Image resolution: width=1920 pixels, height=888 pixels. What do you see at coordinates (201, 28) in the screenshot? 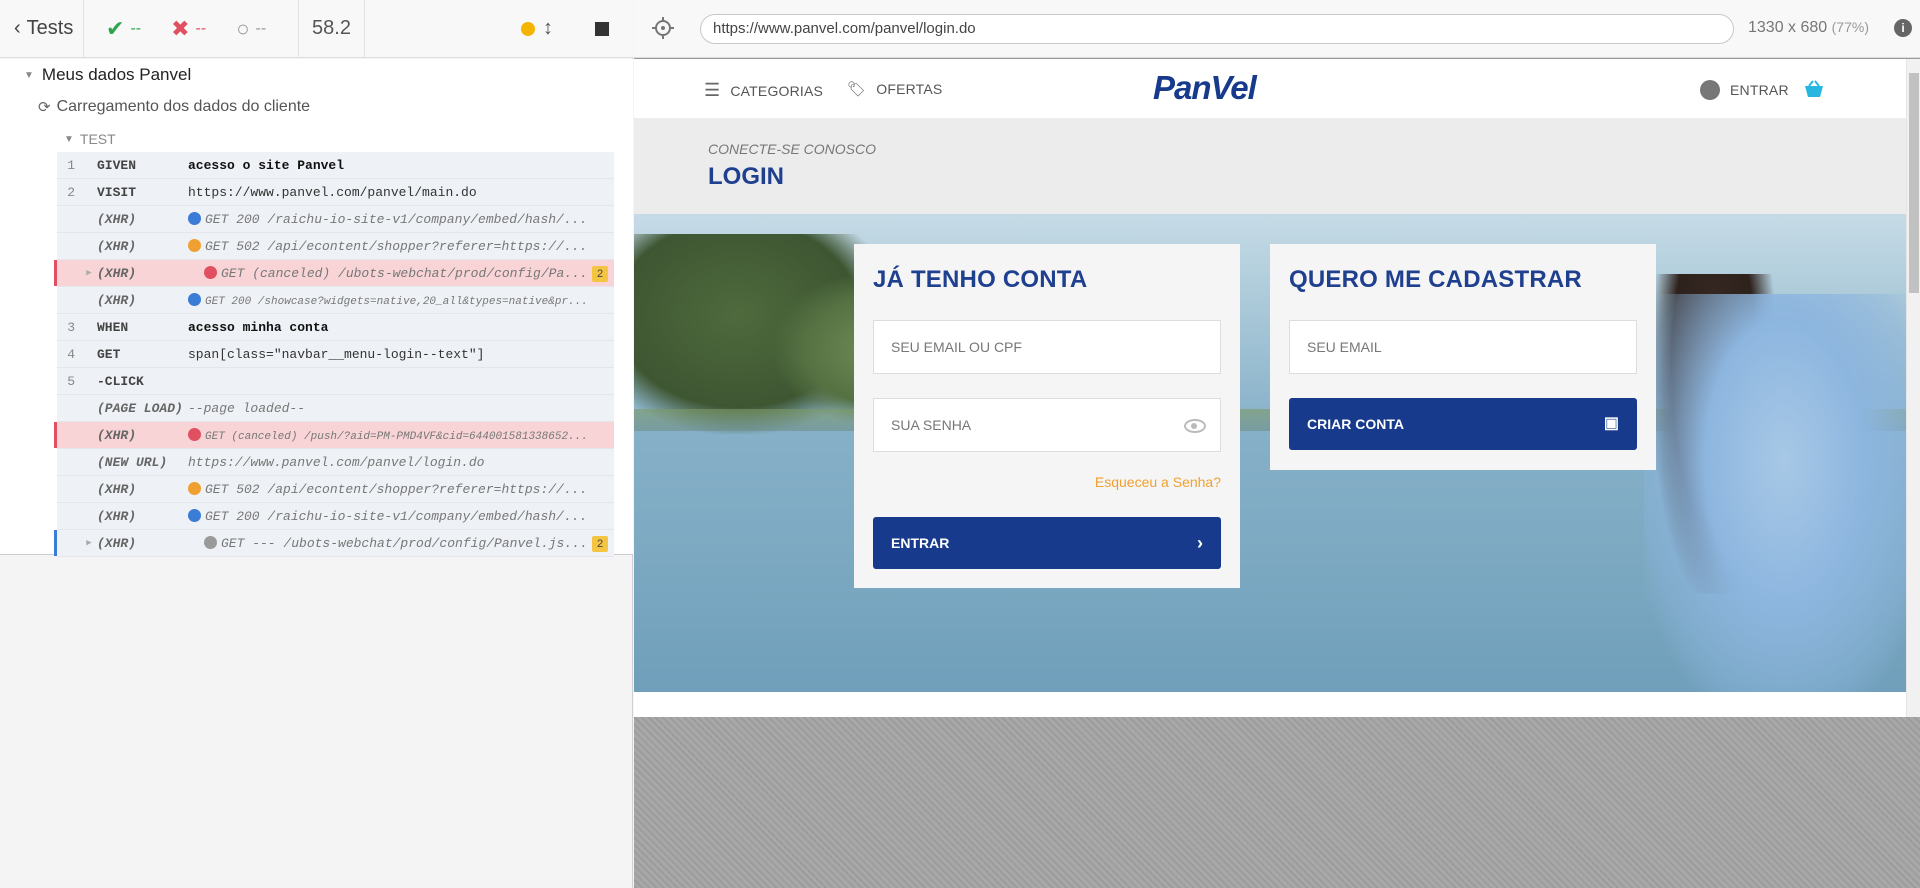
I see `failed-count: --` at bounding box center [201, 28].